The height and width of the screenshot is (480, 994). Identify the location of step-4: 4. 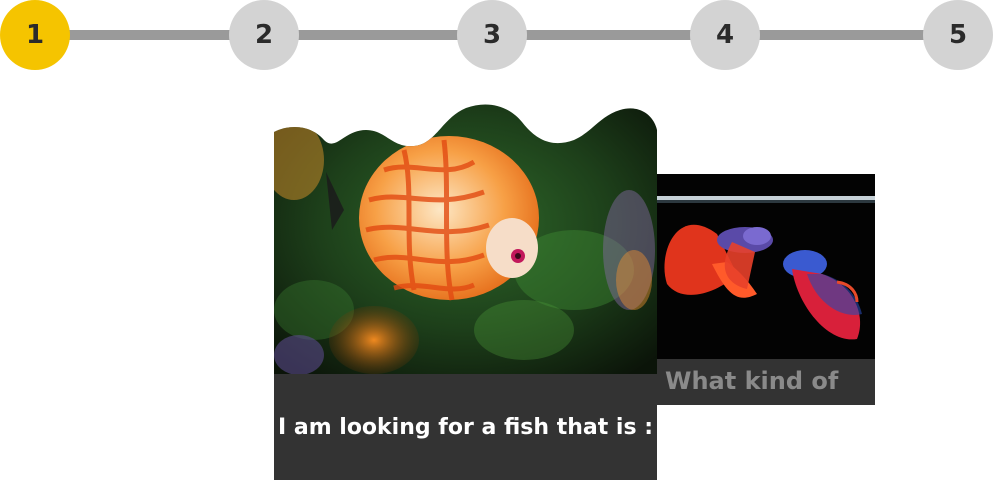
(725, 35).